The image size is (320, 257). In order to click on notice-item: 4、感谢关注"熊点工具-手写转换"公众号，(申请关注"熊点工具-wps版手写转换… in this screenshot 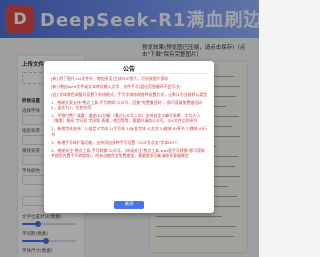, I will do `click(128, 152)`.